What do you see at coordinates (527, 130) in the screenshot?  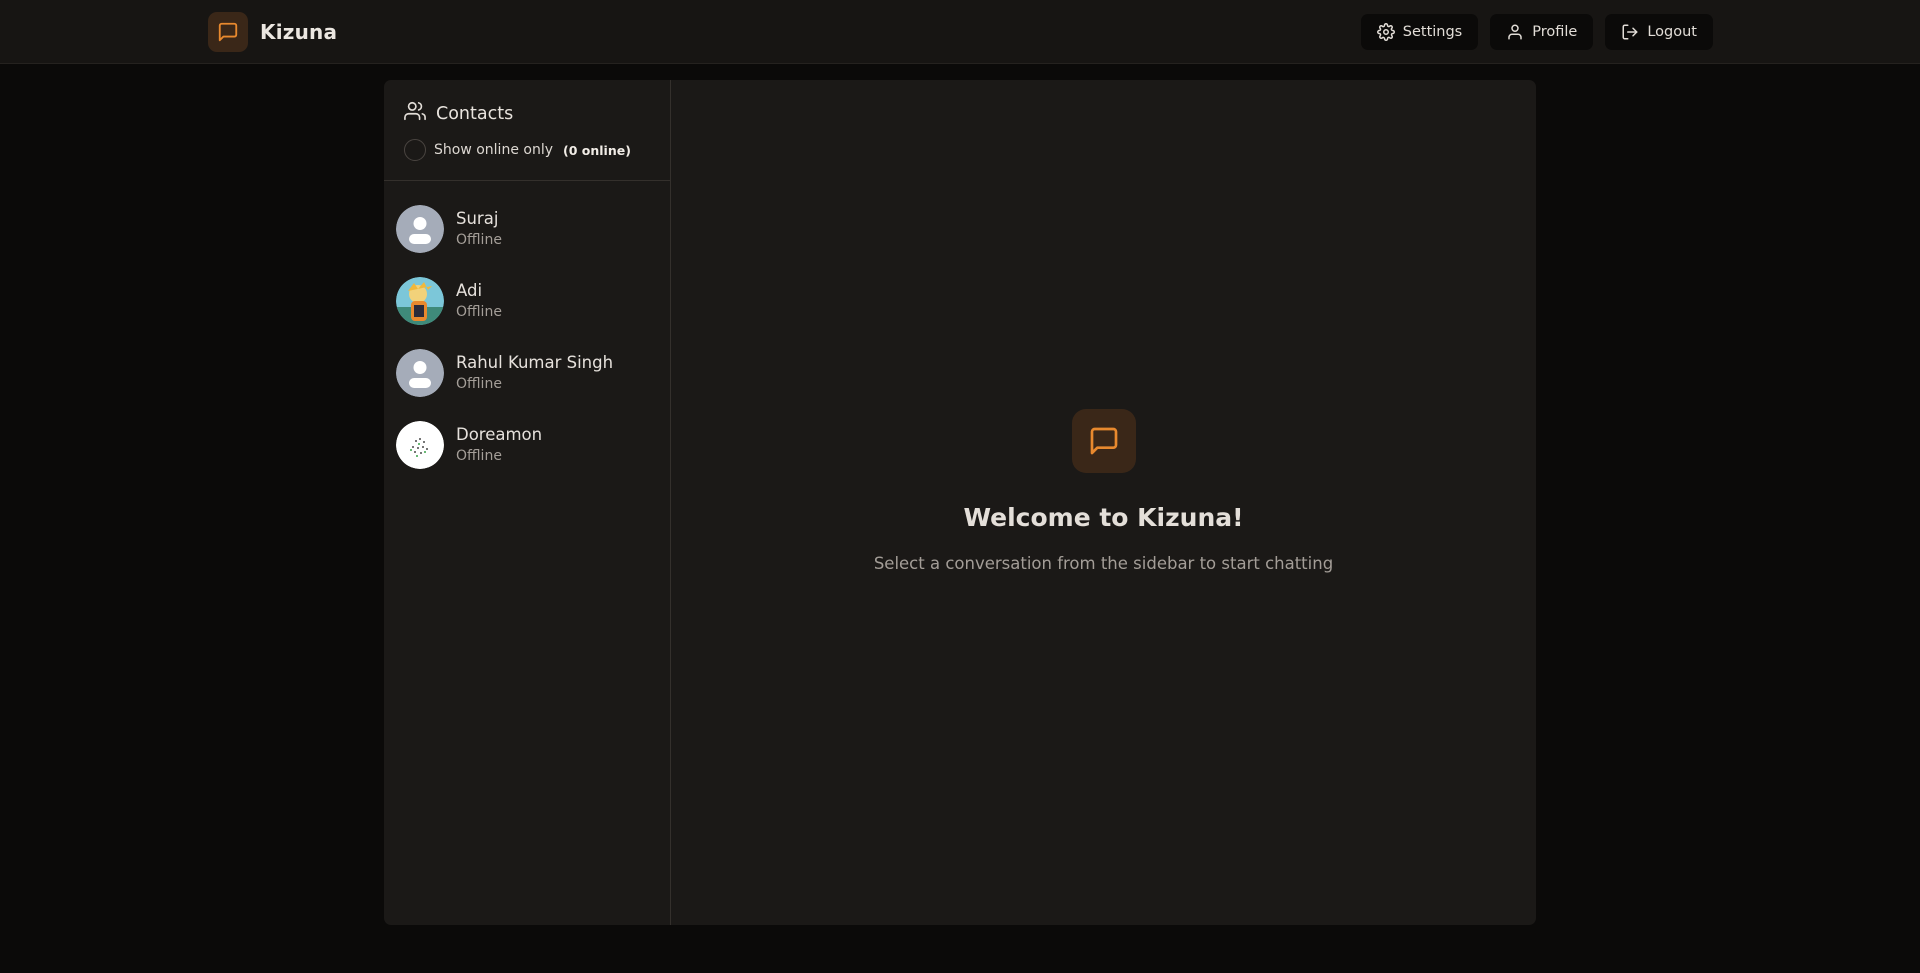 I see `sidebar-header: Contacts Show online only (0 online)` at bounding box center [527, 130].